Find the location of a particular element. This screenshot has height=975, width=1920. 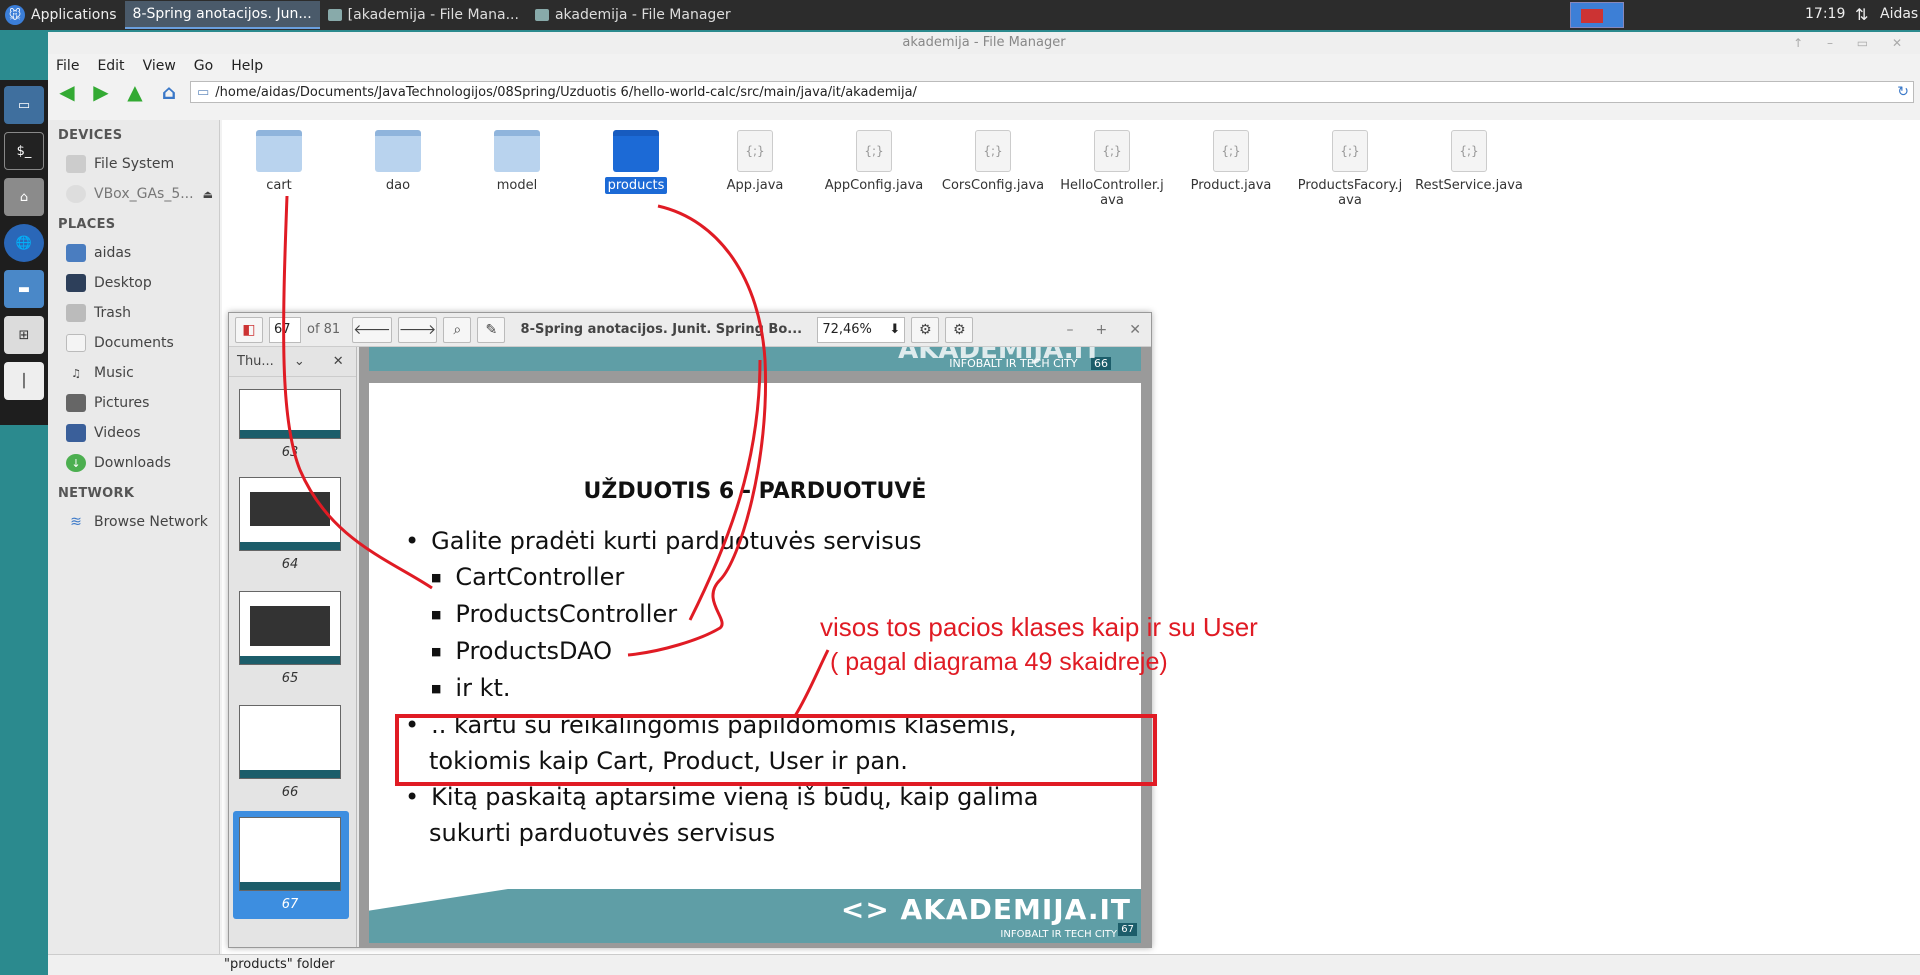

sidebar-heading-network: NETWORK is located at coordinates (96, 493).